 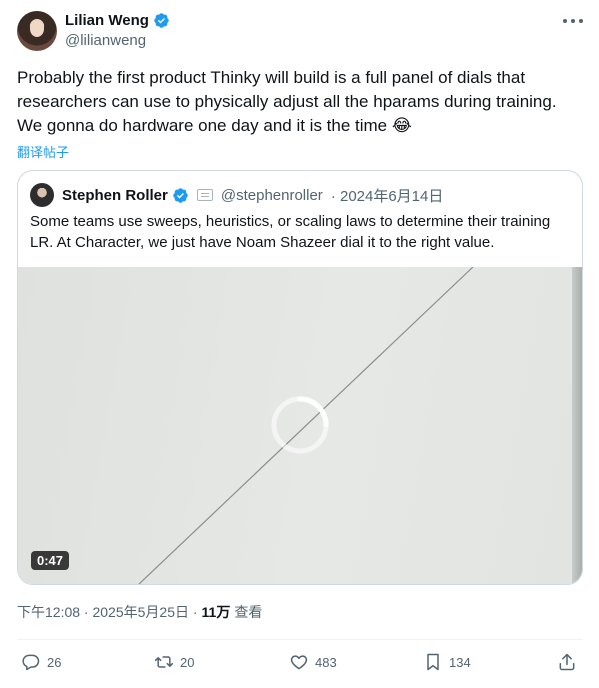 What do you see at coordinates (105, 40) in the screenshot?
I see `author-handle: @lilianweng` at bounding box center [105, 40].